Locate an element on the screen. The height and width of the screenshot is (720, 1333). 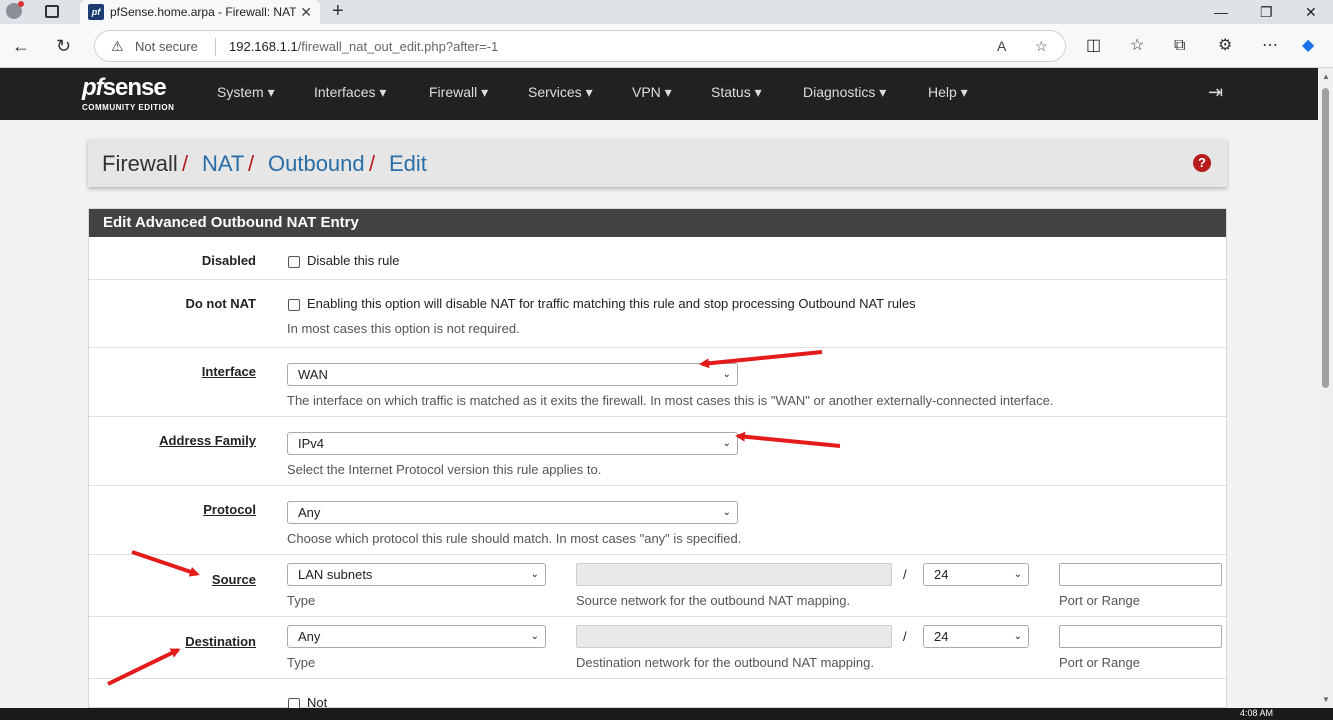
destination-type-hint: Type is located at coordinates (301, 662).